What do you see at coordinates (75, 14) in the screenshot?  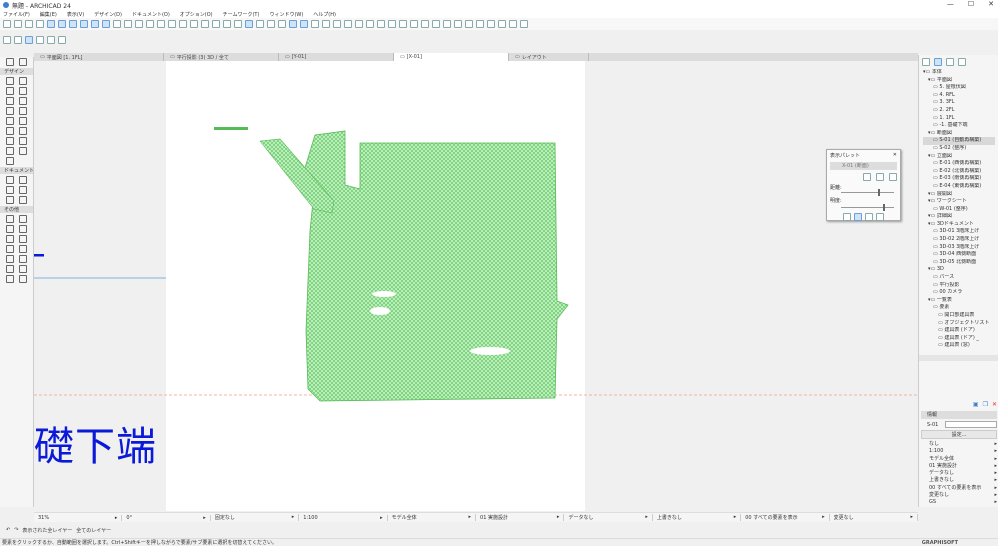 I see `menu-item: 表示(V)` at bounding box center [75, 14].